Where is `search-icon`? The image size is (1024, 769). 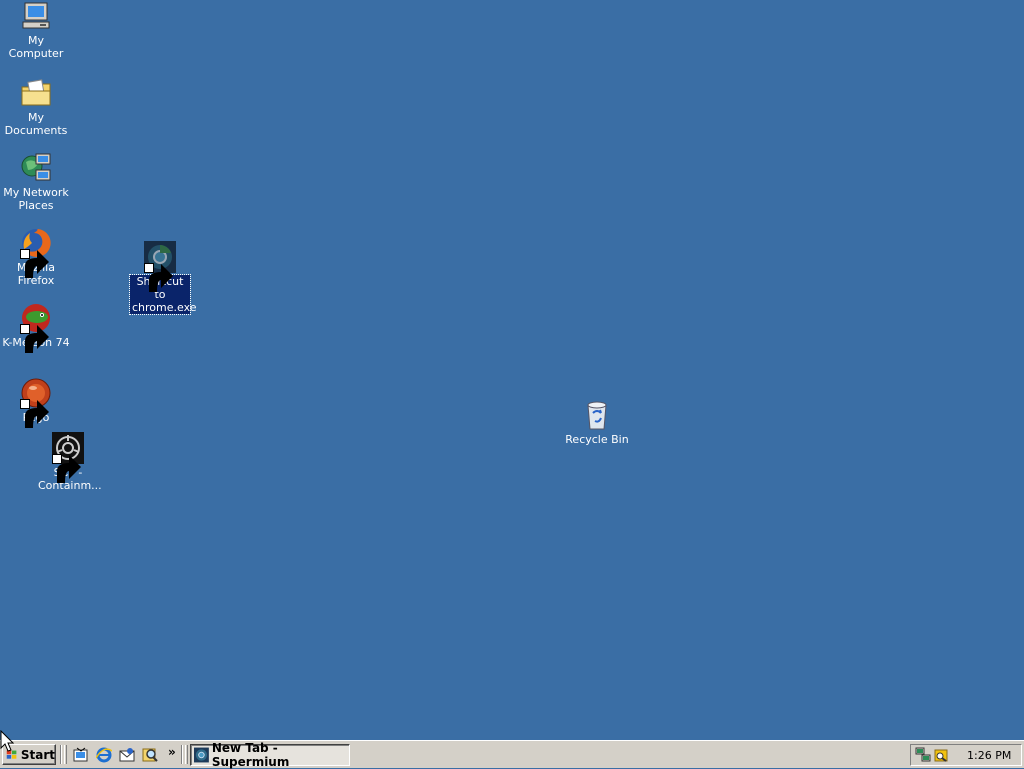 search-icon is located at coordinates (150, 755).